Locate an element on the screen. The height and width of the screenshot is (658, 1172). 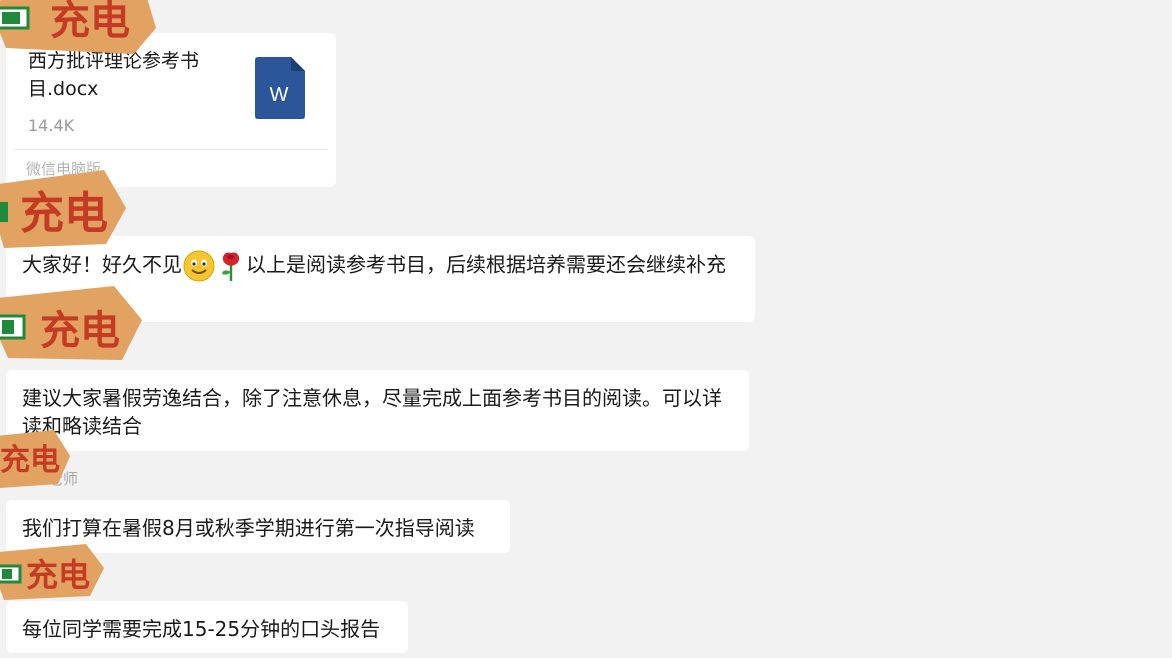
rose-emoji-icon is located at coordinates (231, 266).